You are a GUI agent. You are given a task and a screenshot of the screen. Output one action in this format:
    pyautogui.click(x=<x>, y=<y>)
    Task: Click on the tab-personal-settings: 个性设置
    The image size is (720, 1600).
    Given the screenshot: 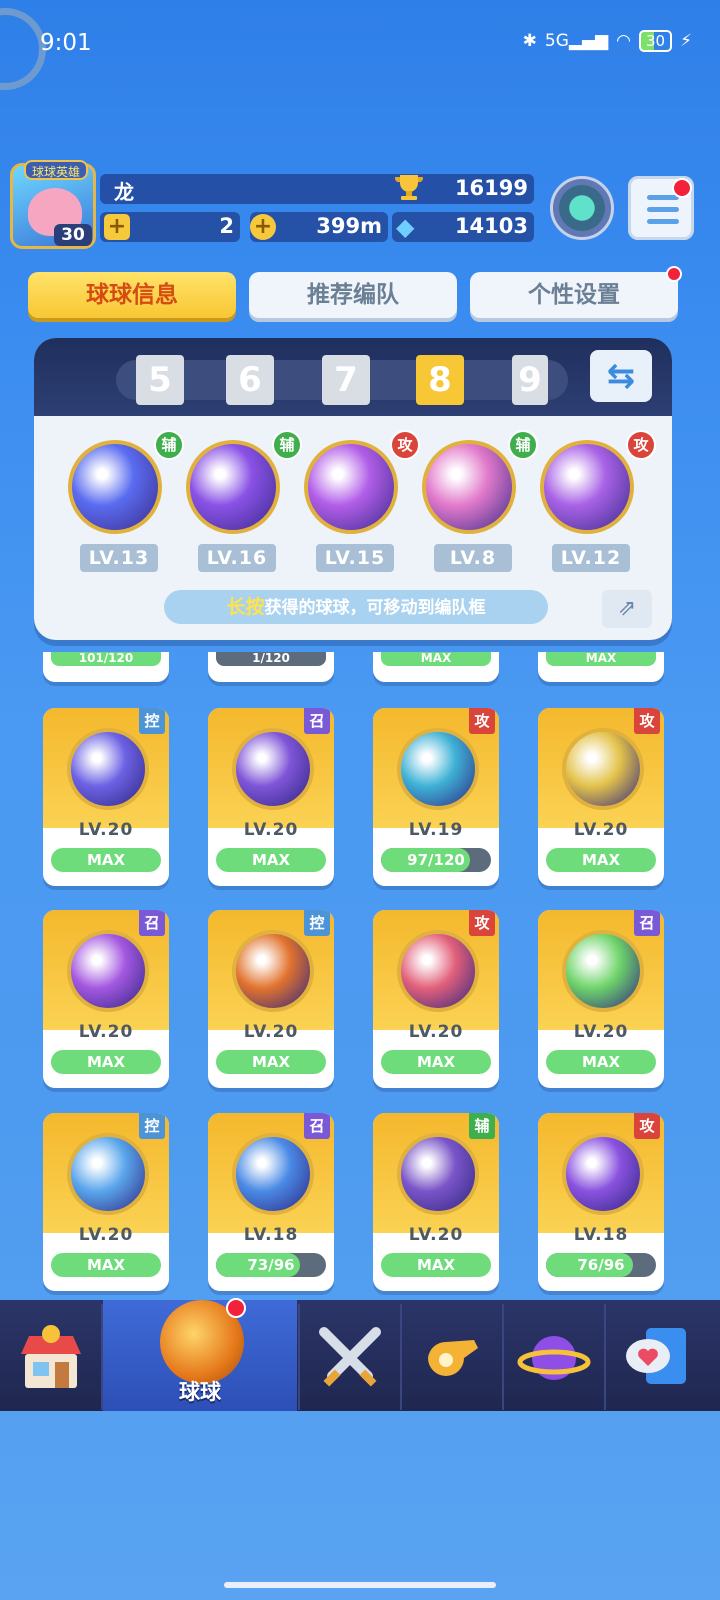 What is the action you would take?
    pyautogui.click(x=574, y=295)
    